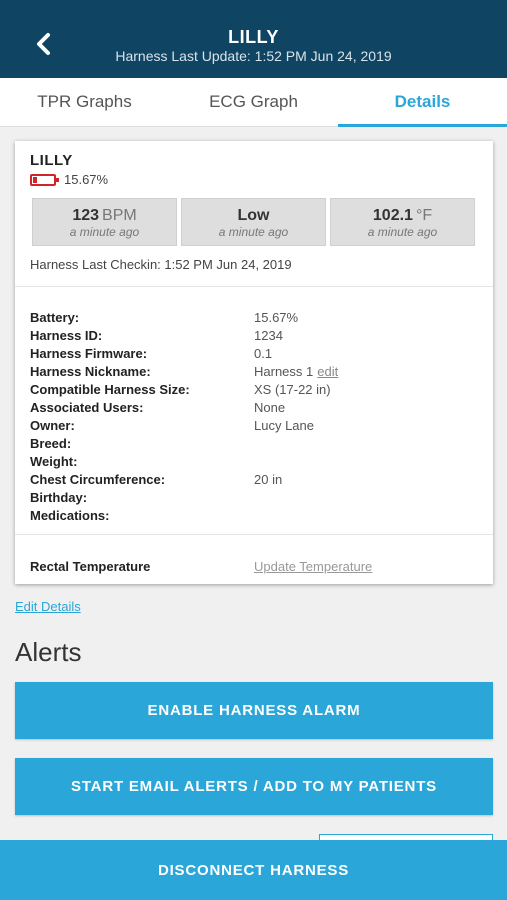 This screenshot has width=507, height=900. I want to click on detail-row: Associated Users: None, so click(184, 409).